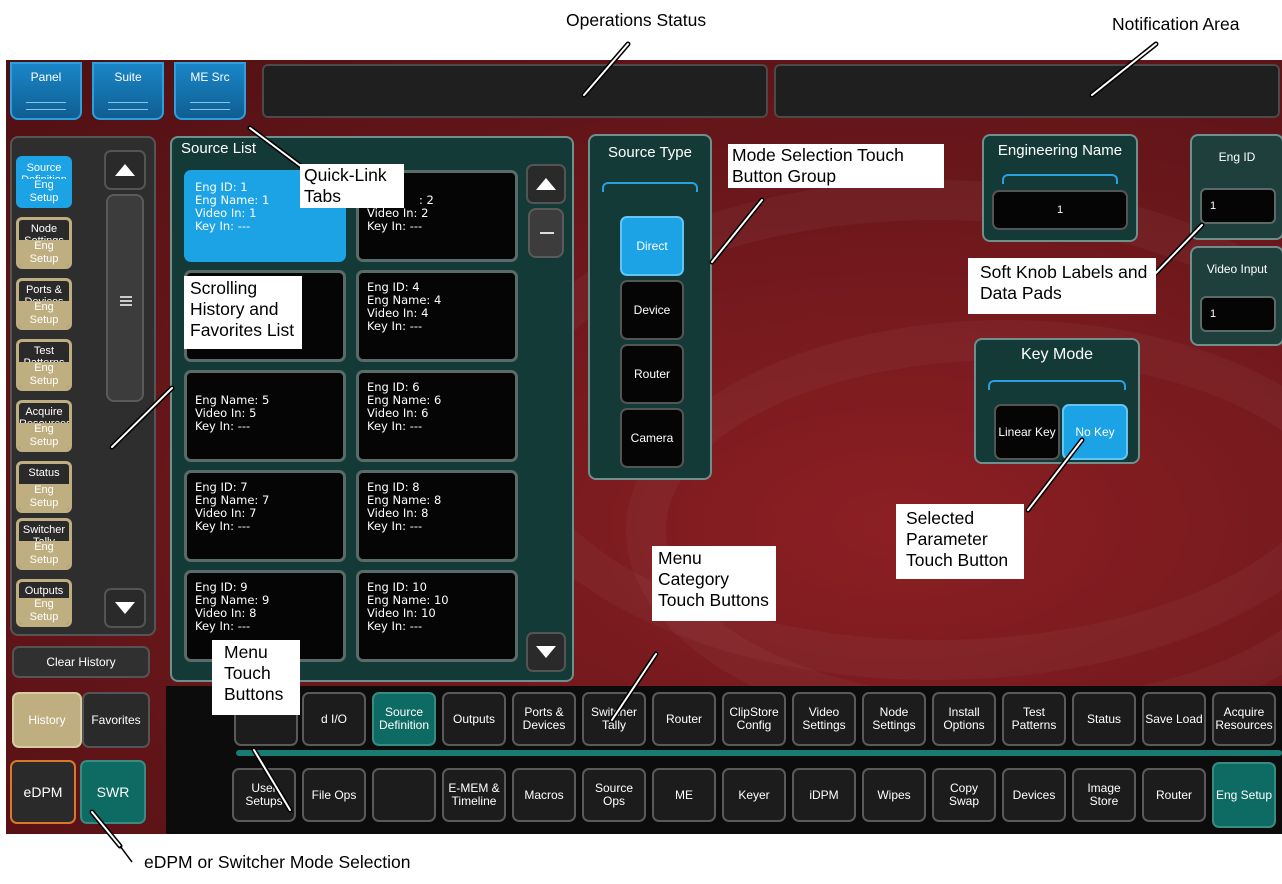 This screenshot has width=1282, height=884. What do you see at coordinates (1057, 385) in the screenshot?
I see `key-mode-bracket` at bounding box center [1057, 385].